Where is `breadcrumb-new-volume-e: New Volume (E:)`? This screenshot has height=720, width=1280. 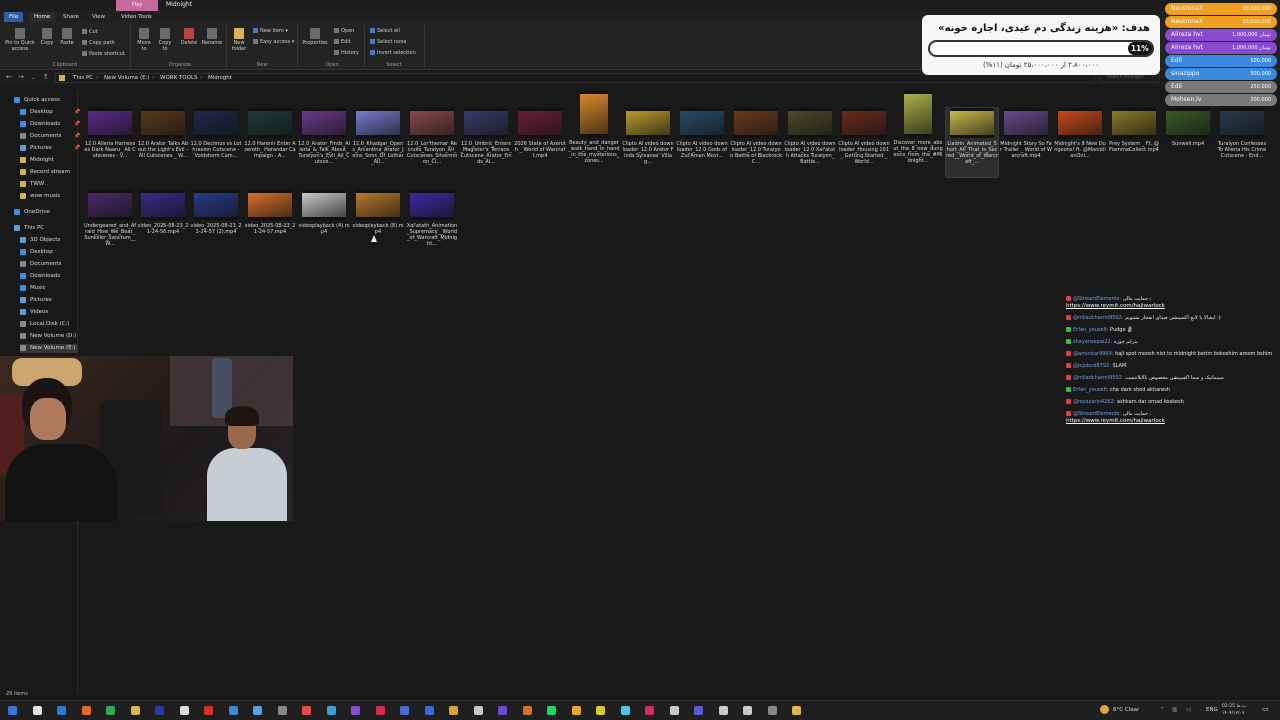
breadcrumb-new-volume-e: New Volume (E:) is located at coordinates (127, 78).